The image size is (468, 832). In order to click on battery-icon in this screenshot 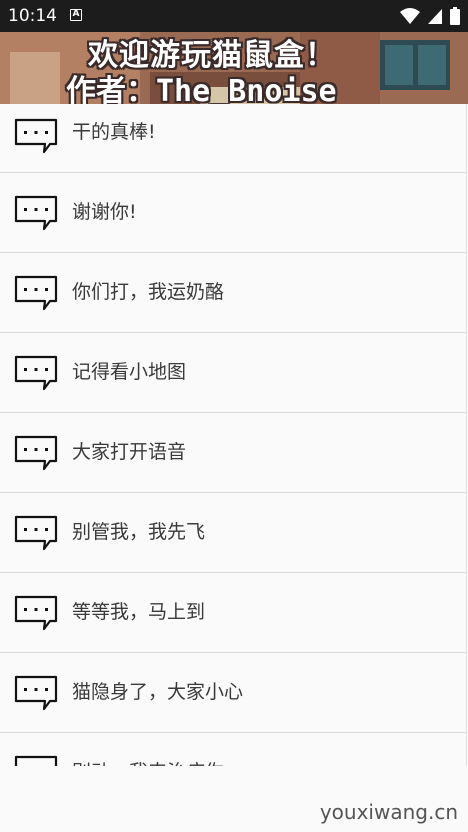, I will do `click(455, 16)`.